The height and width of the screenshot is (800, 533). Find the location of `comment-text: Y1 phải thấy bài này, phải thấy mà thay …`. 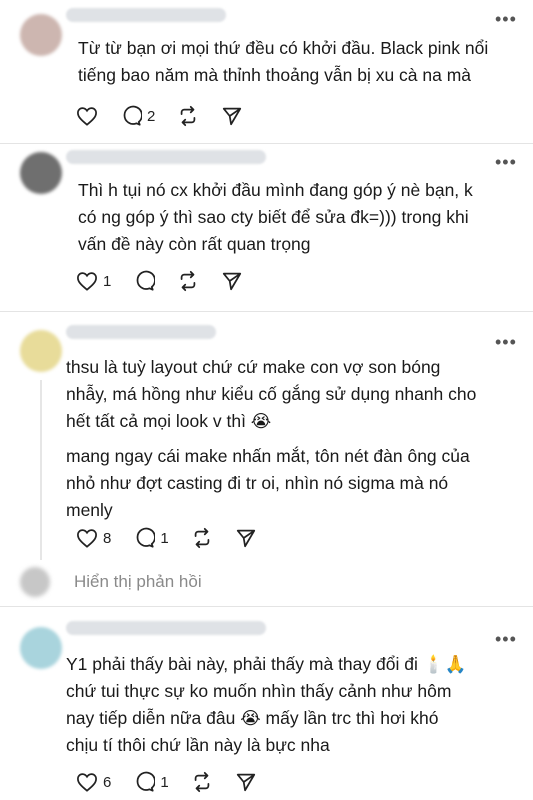

comment-text: Y1 phải thấy bài này, phải thấy mà thay … is located at coordinates (266, 704).